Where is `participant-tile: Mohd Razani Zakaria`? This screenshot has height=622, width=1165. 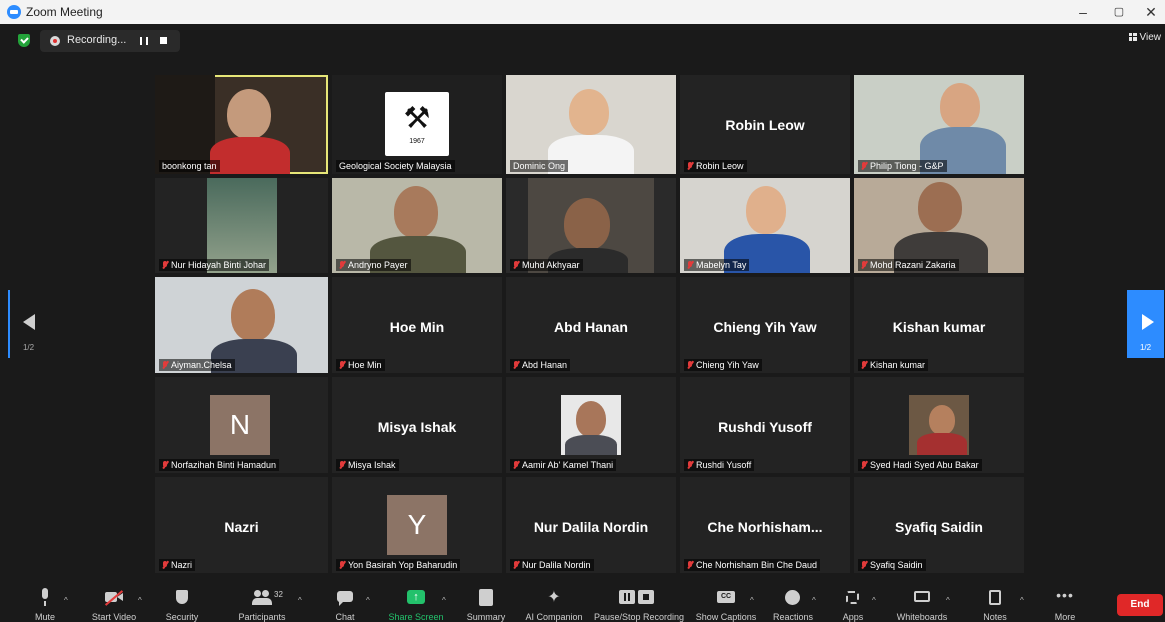
participant-tile: Mohd Razani Zakaria is located at coordinates (939, 225).